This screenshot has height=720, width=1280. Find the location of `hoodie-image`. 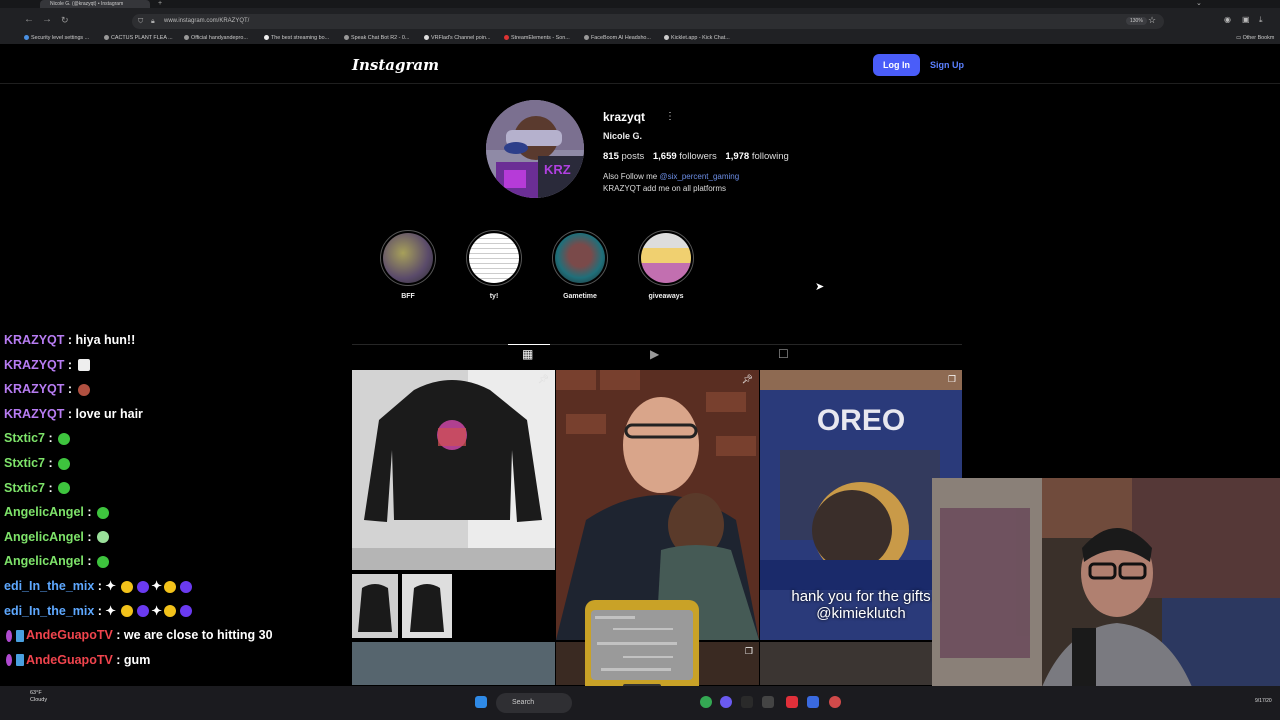

hoodie-image is located at coordinates (453, 470).